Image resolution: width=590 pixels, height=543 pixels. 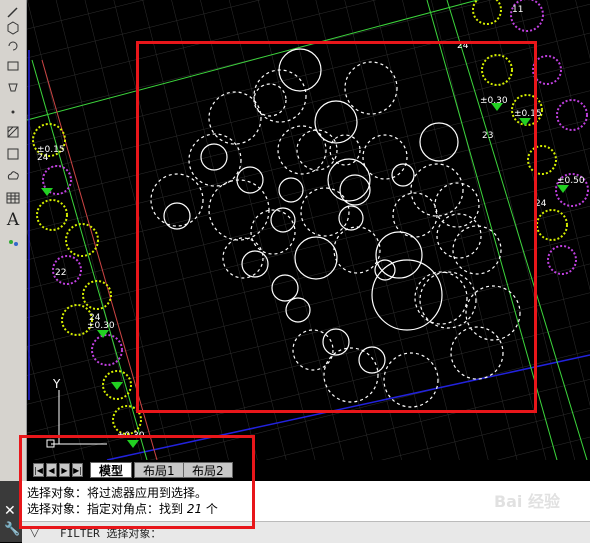 What do you see at coordinates (64, 470) in the screenshot?
I see `next-tab-button: ▶` at bounding box center [64, 470].